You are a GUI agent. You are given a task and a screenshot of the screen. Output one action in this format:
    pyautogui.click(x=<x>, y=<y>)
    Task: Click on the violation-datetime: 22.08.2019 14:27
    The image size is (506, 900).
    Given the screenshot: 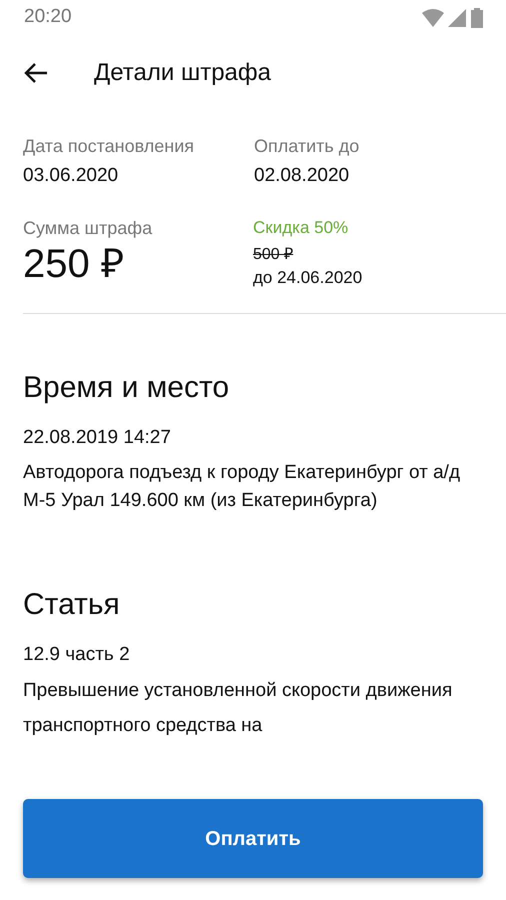 What is the action you would take?
    pyautogui.click(x=97, y=438)
    